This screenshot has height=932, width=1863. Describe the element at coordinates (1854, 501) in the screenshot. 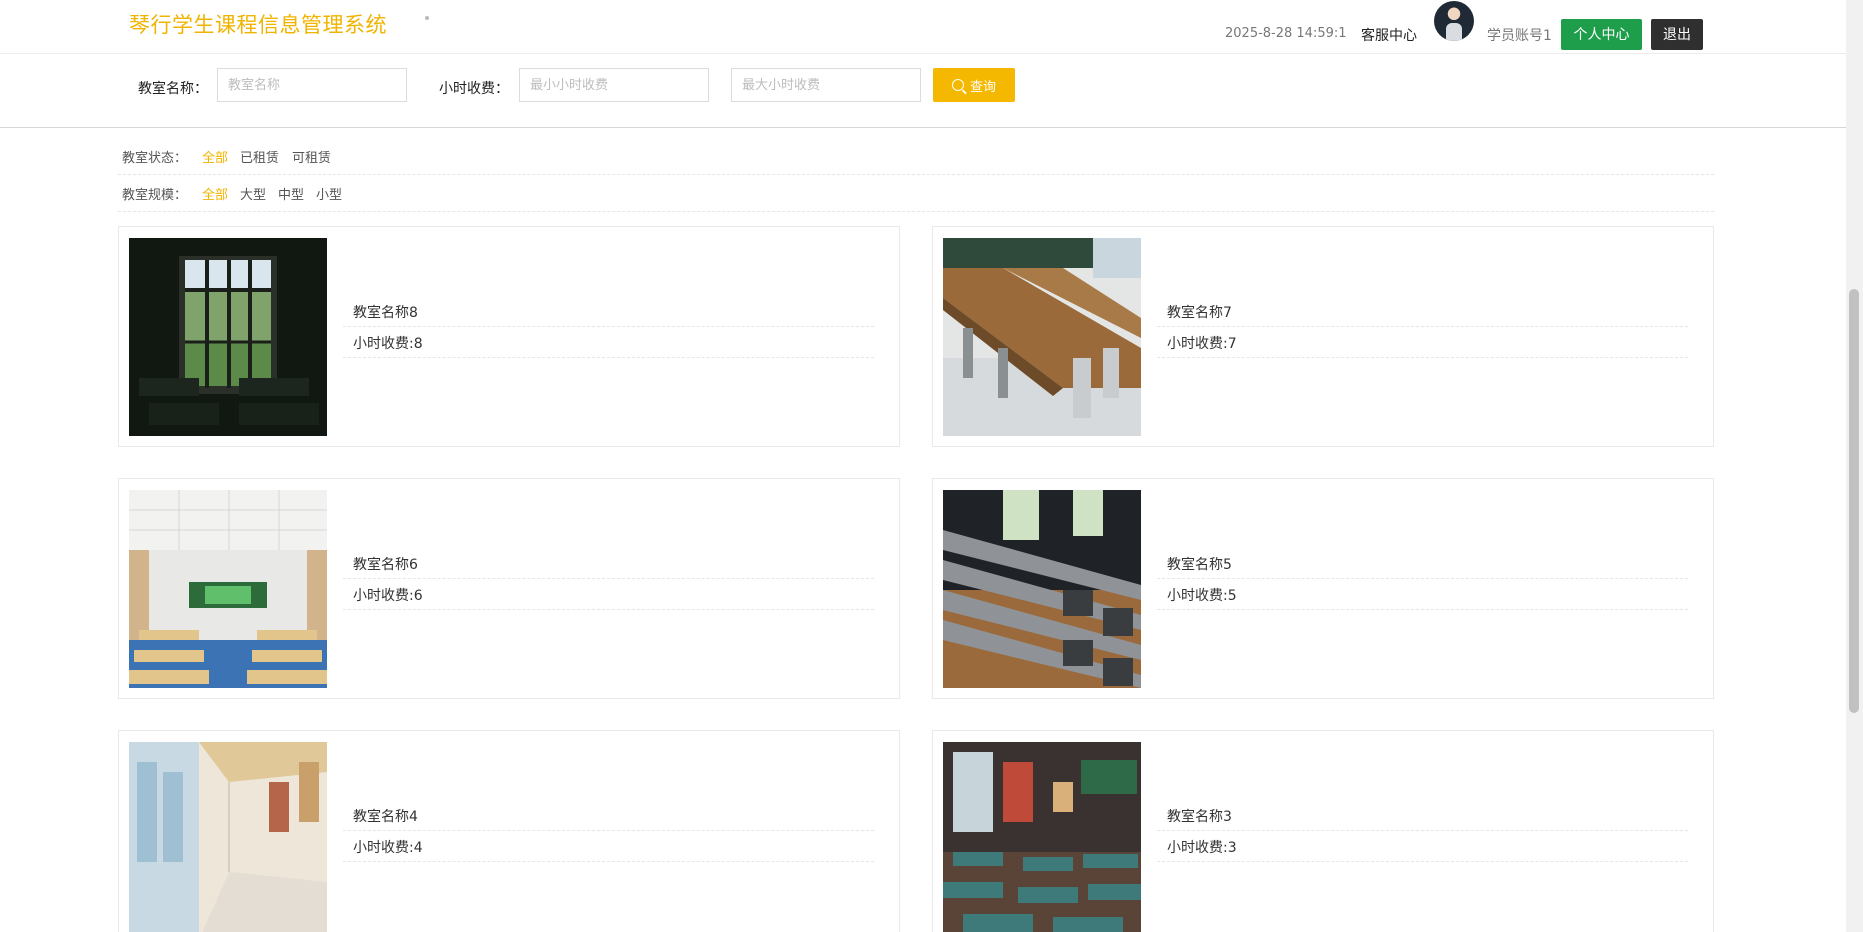

I see `page-scrollbar-thumb` at that location.